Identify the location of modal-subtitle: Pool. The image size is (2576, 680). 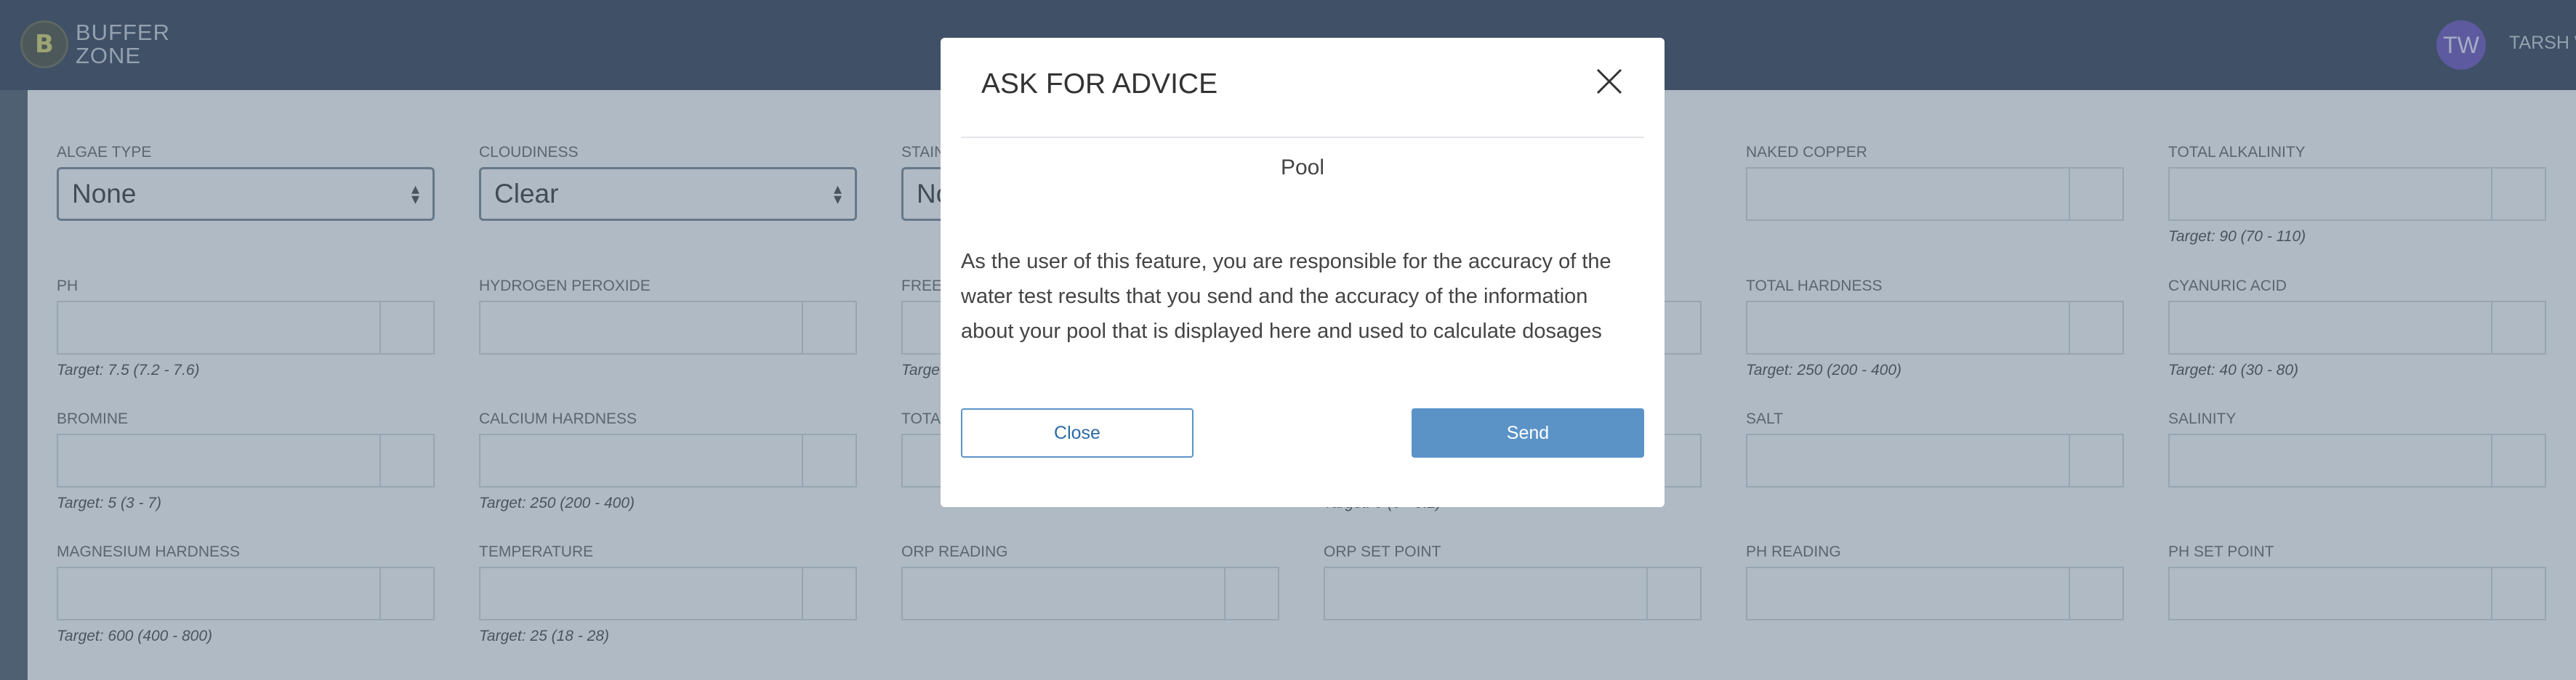
(1302, 167).